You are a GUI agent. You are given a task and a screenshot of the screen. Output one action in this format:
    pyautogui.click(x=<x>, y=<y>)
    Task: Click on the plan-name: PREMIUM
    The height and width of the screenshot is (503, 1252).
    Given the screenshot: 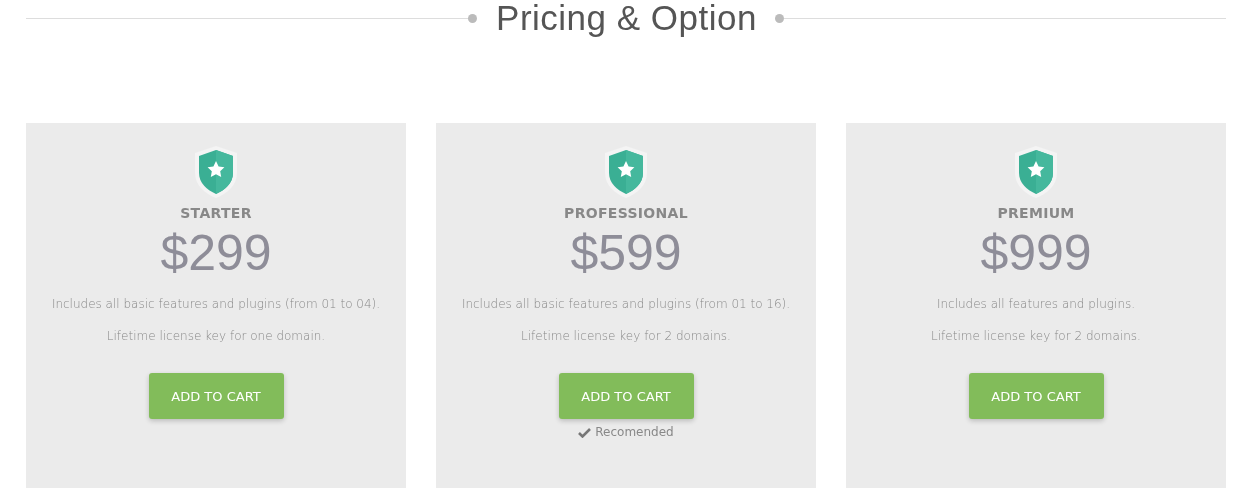 What is the action you would take?
    pyautogui.click(x=1036, y=213)
    